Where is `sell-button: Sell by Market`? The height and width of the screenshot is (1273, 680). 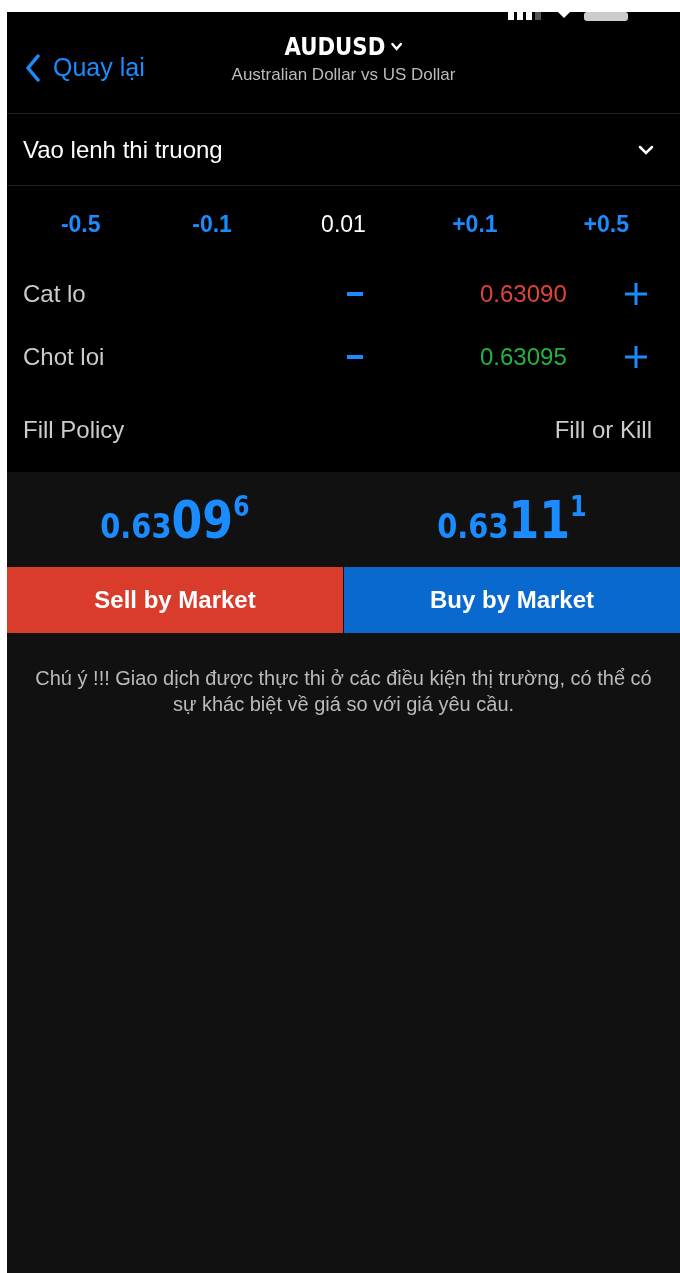
sell-button: Sell by Market is located at coordinates (175, 600).